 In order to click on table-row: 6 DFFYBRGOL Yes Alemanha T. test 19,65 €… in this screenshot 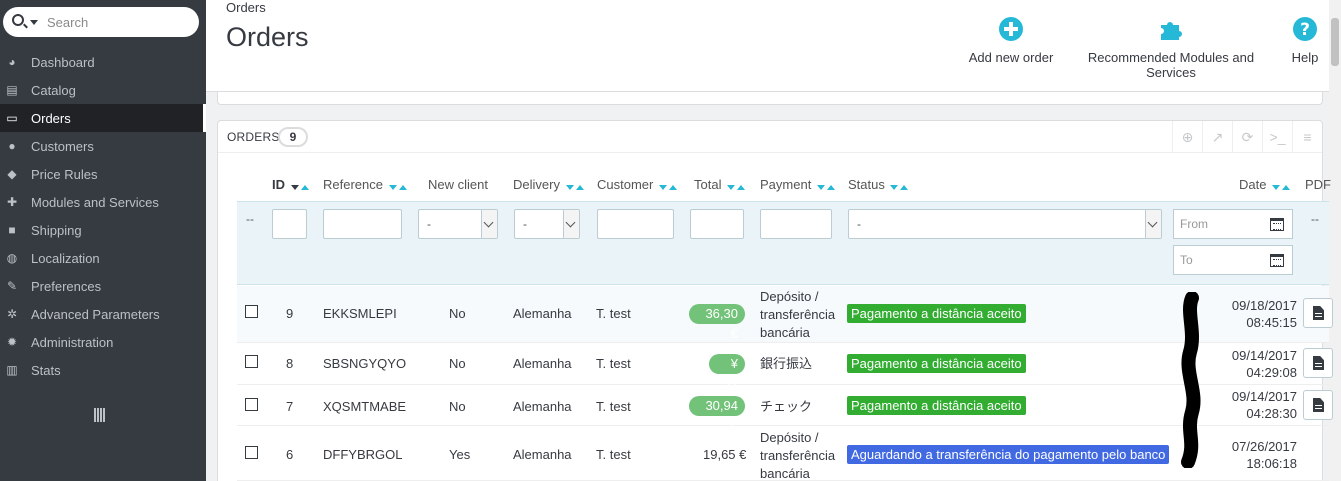, I will do `click(783, 453)`.